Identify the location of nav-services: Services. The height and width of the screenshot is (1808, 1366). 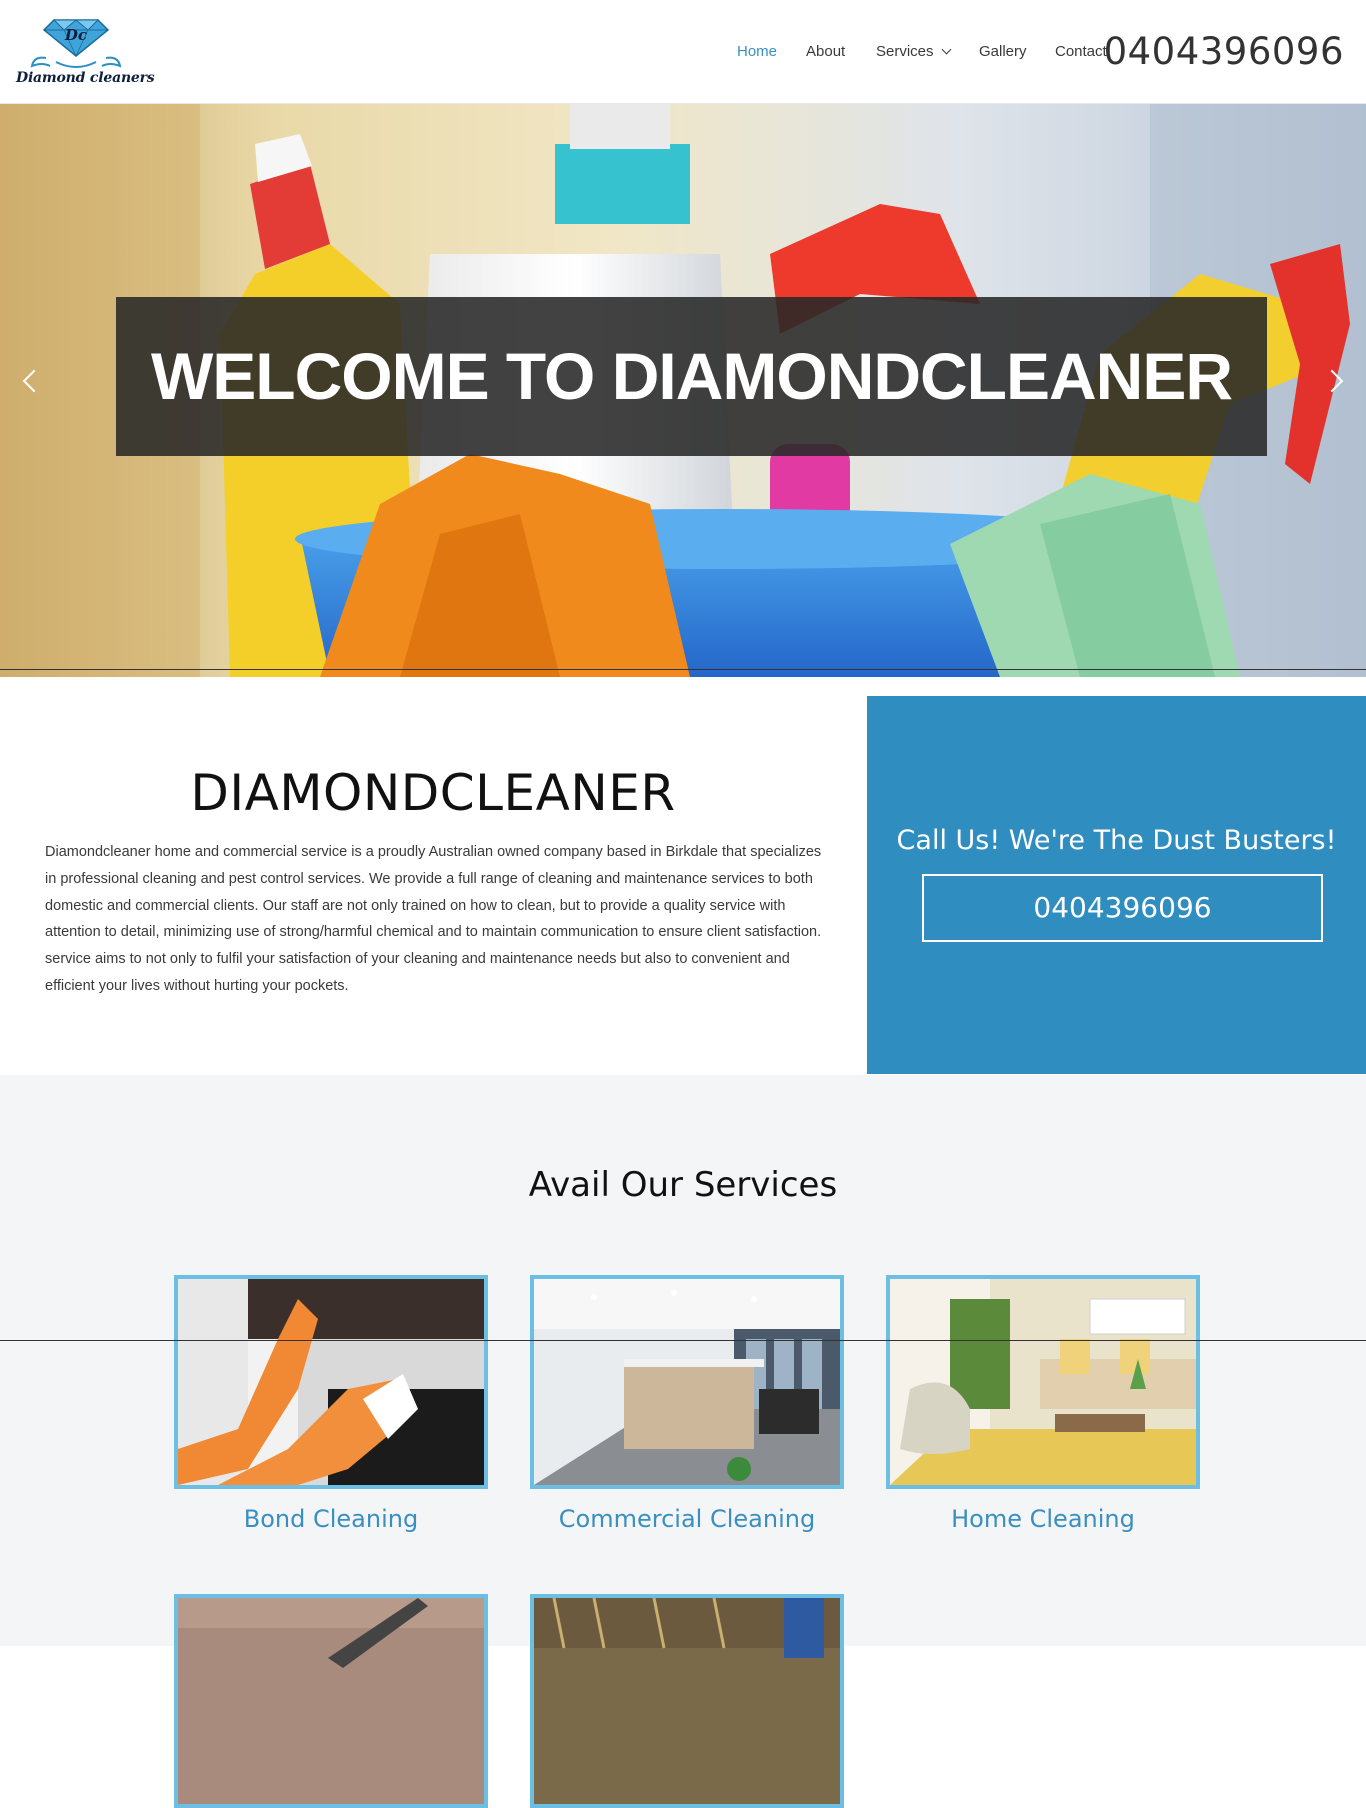
(913, 51).